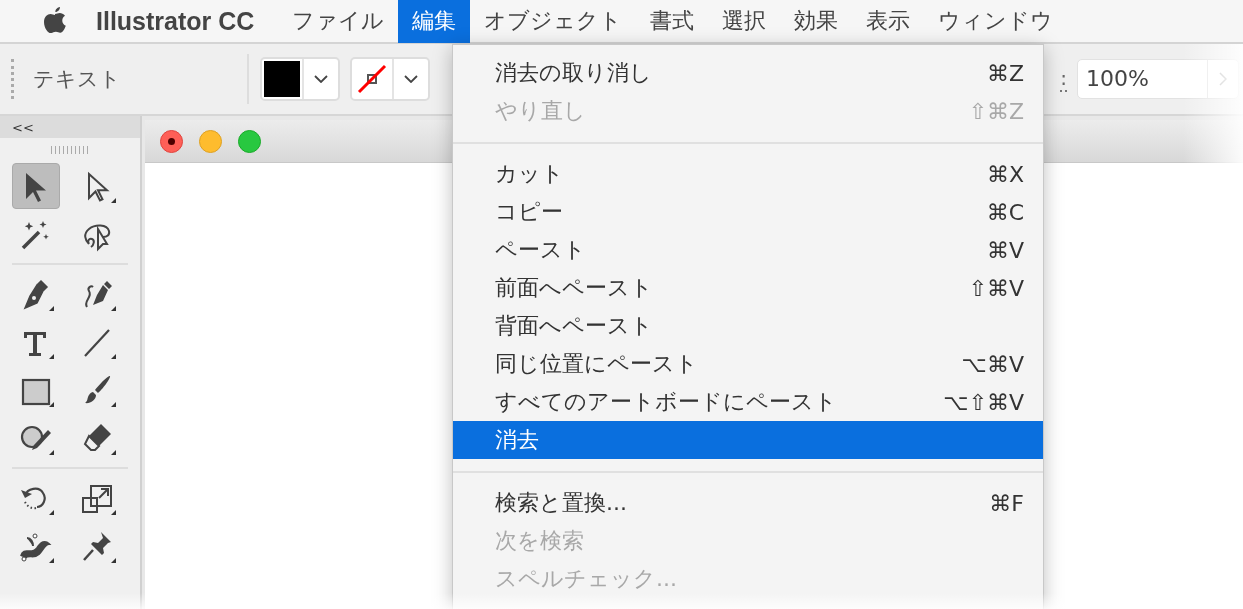  Describe the element at coordinates (748, 174) in the screenshot. I see `menu-item: カット ⌘X` at that location.